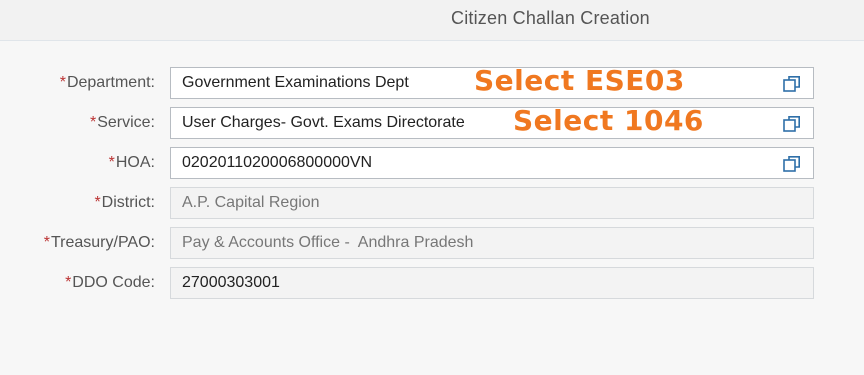 The image size is (864, 375). Describe the element at coordinates (492, 283) in the screenshot. I see `ddo-field: 27000303001` at that location.